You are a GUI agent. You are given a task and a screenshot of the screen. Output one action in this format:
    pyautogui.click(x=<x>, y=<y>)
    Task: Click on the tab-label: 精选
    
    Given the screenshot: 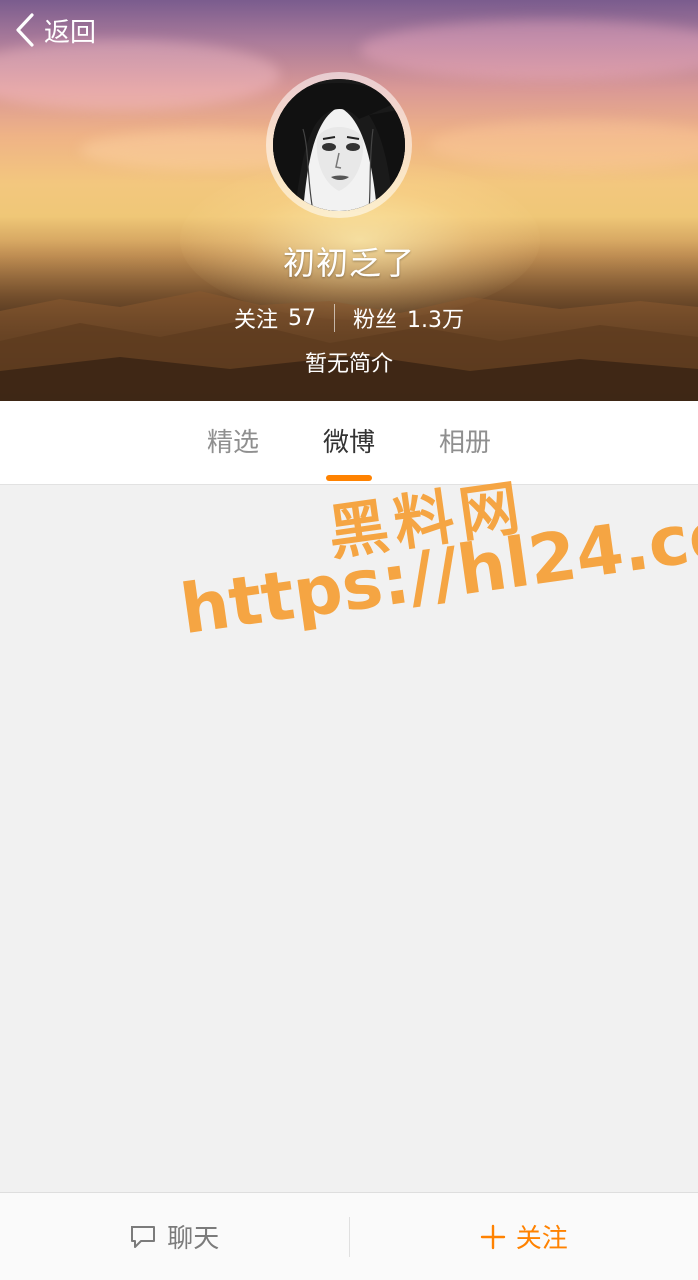 What is the action you would take?
    pyautogui.click(x=232, y=443)
    